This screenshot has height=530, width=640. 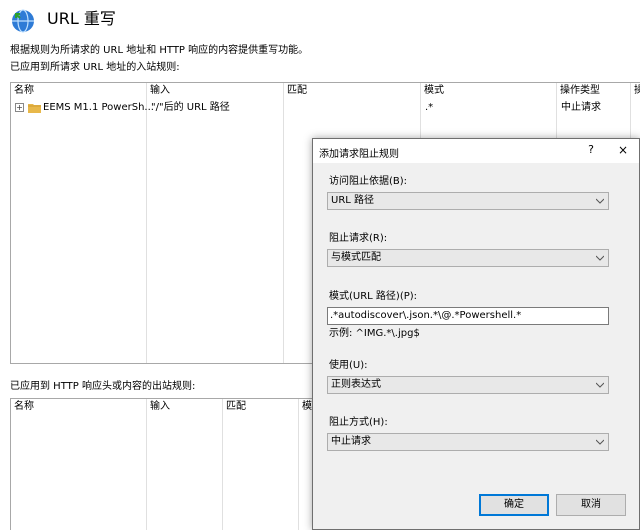 I want to click on ok-button: 确定, so click(x=514, y=505).